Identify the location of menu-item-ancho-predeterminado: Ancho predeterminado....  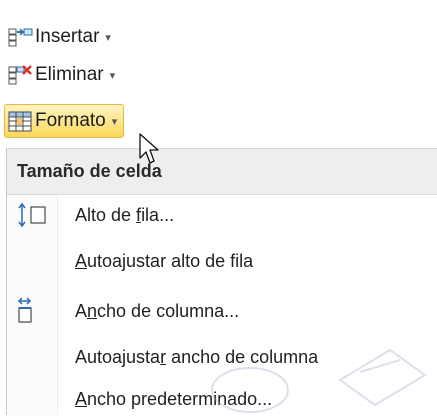
(222, 399).